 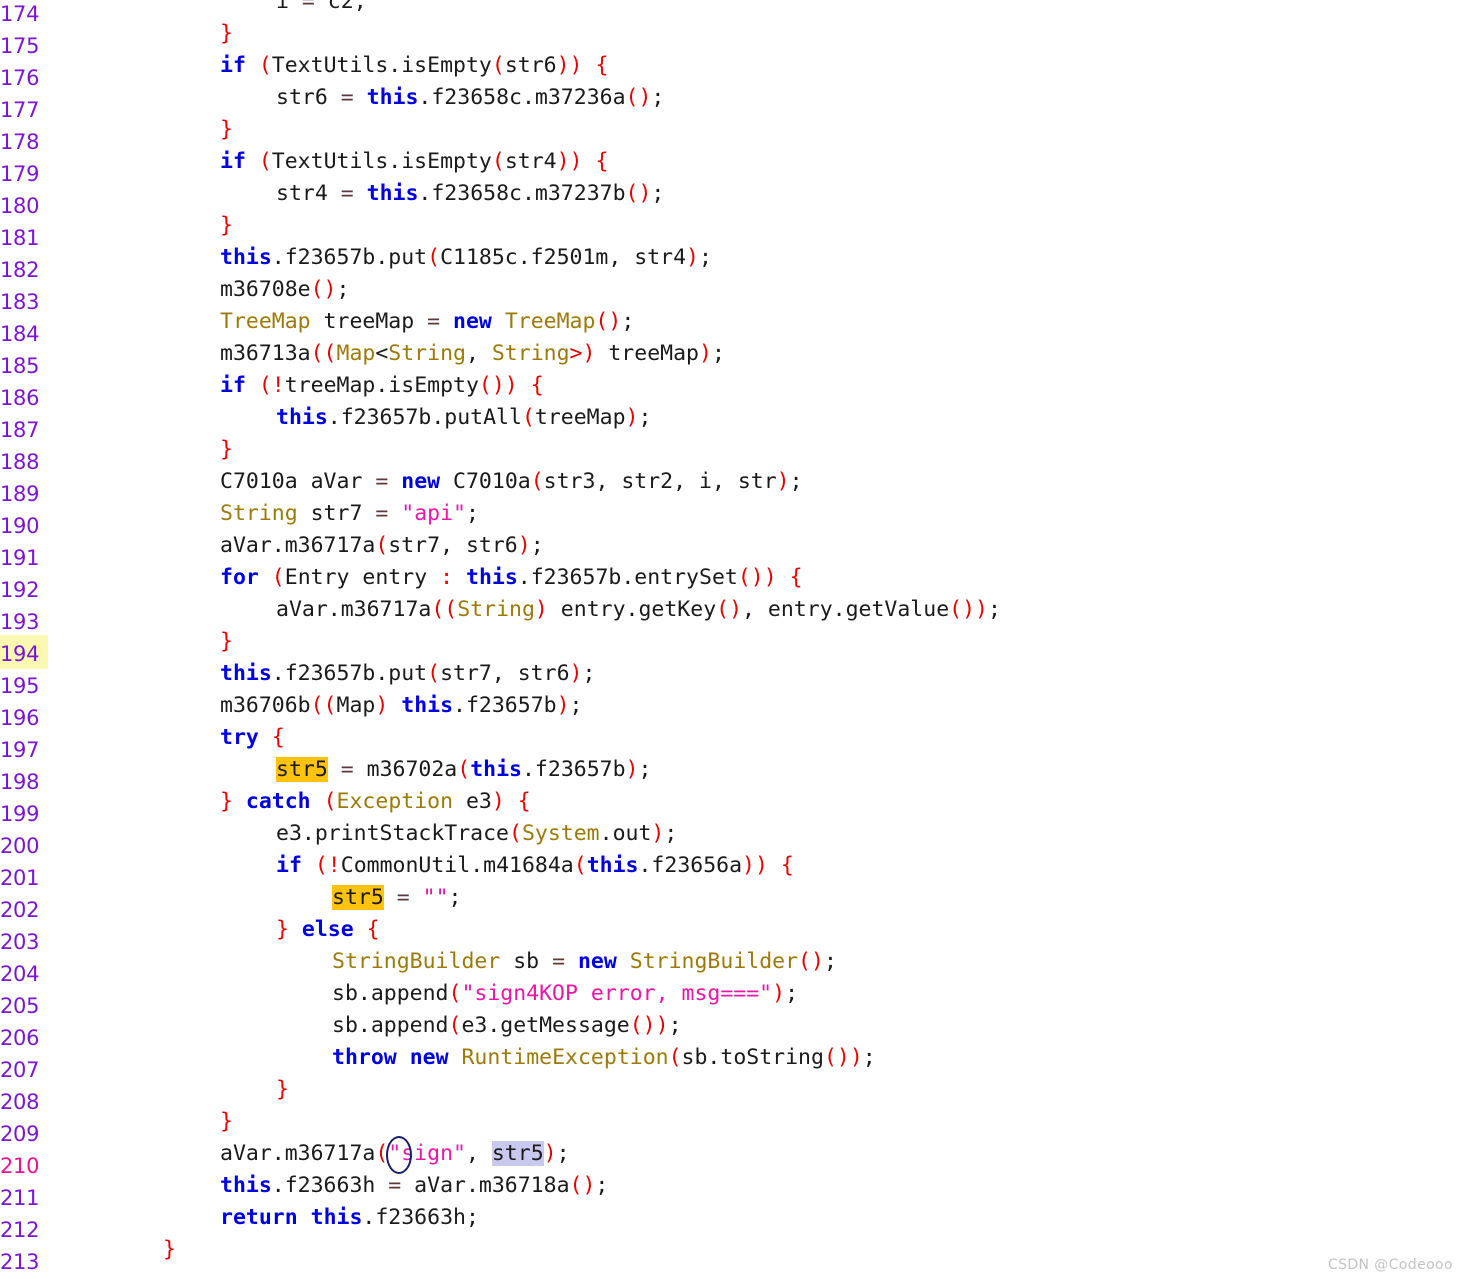 What do you see at coordinates (463, 418) in the screenshot?
I see `code-line-186: this.f23657b.putAll(treeMap);` at bounding box center [463, 418].